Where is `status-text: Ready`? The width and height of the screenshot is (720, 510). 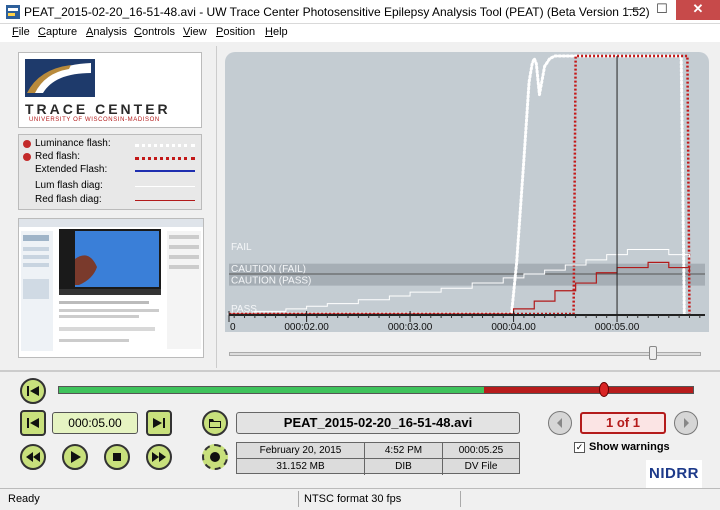 status-text: Ready is located at coordinates (24, 499).